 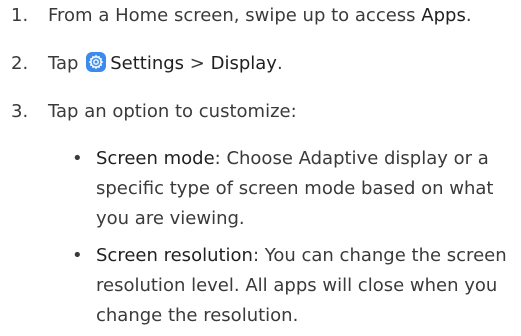 I want to click on step-text-pre: From a Home screen, swipe up to access, so click(x=235, y=15).